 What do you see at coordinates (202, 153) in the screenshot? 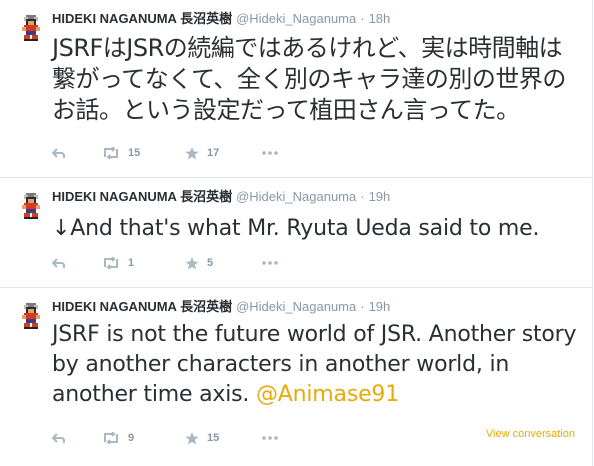
I see `favorite-button: 17` at bounding box center [202, 153].